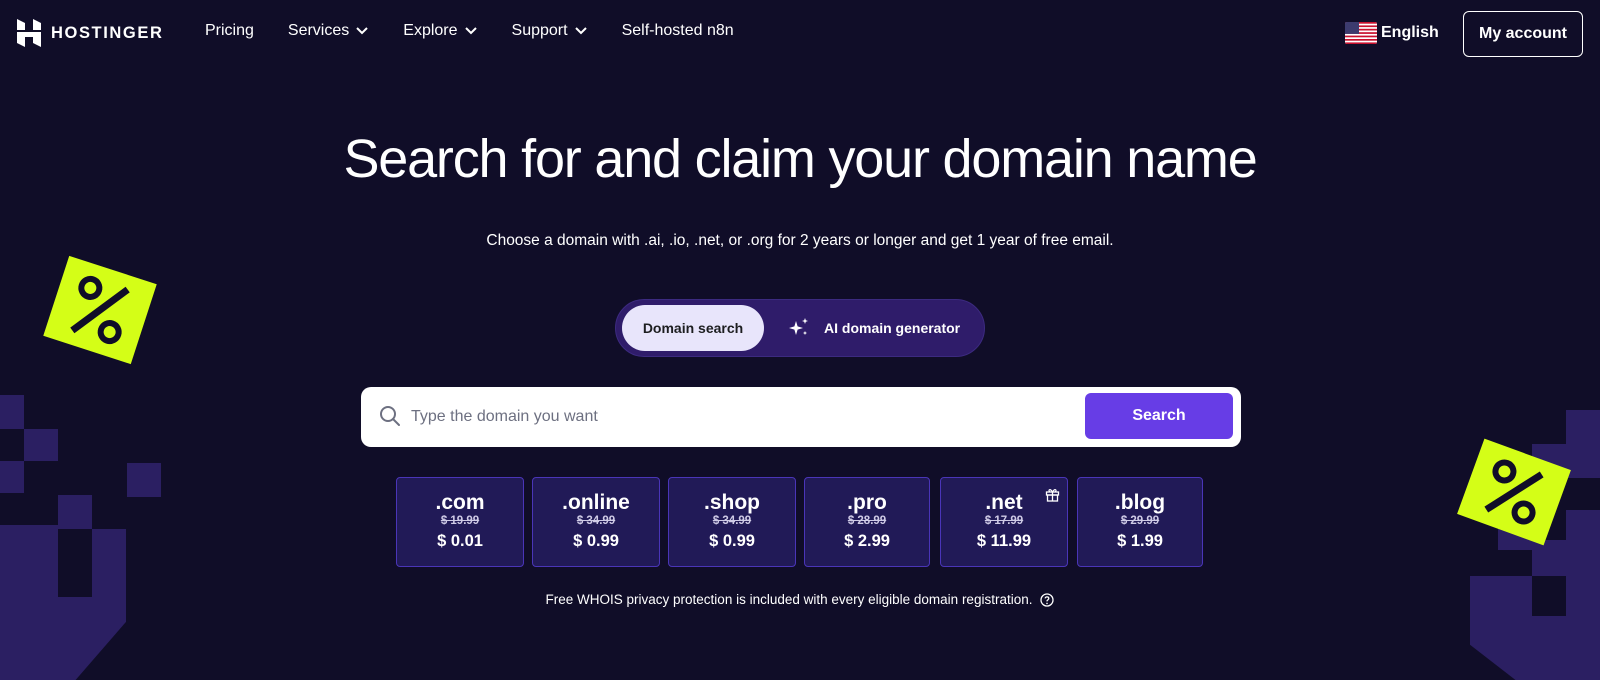 The width and height of the screenshot is (1600, 680). I want to click on page-title: Search for and claim your domain name, so click(800, 159).